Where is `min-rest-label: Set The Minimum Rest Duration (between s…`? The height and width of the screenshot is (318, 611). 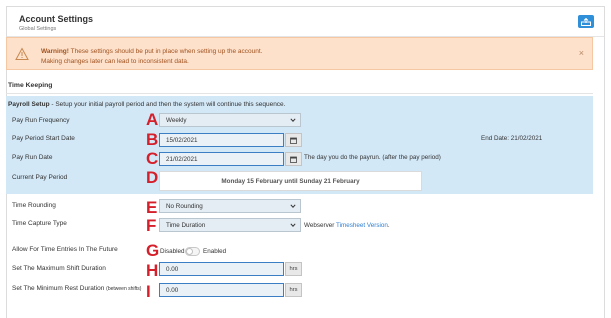 min-rest-label: Set The Minimum Rest Duration (between s… is located at coordinates (76, 288).